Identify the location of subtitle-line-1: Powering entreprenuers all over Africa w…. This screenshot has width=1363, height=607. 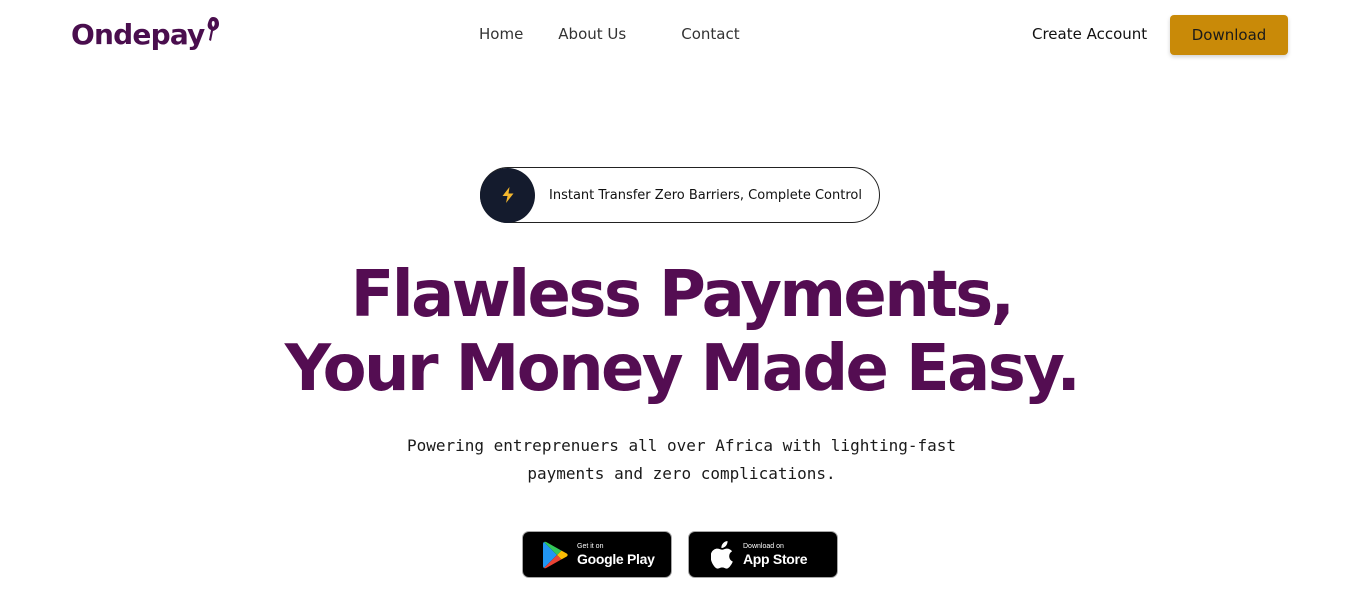
(681, 445).